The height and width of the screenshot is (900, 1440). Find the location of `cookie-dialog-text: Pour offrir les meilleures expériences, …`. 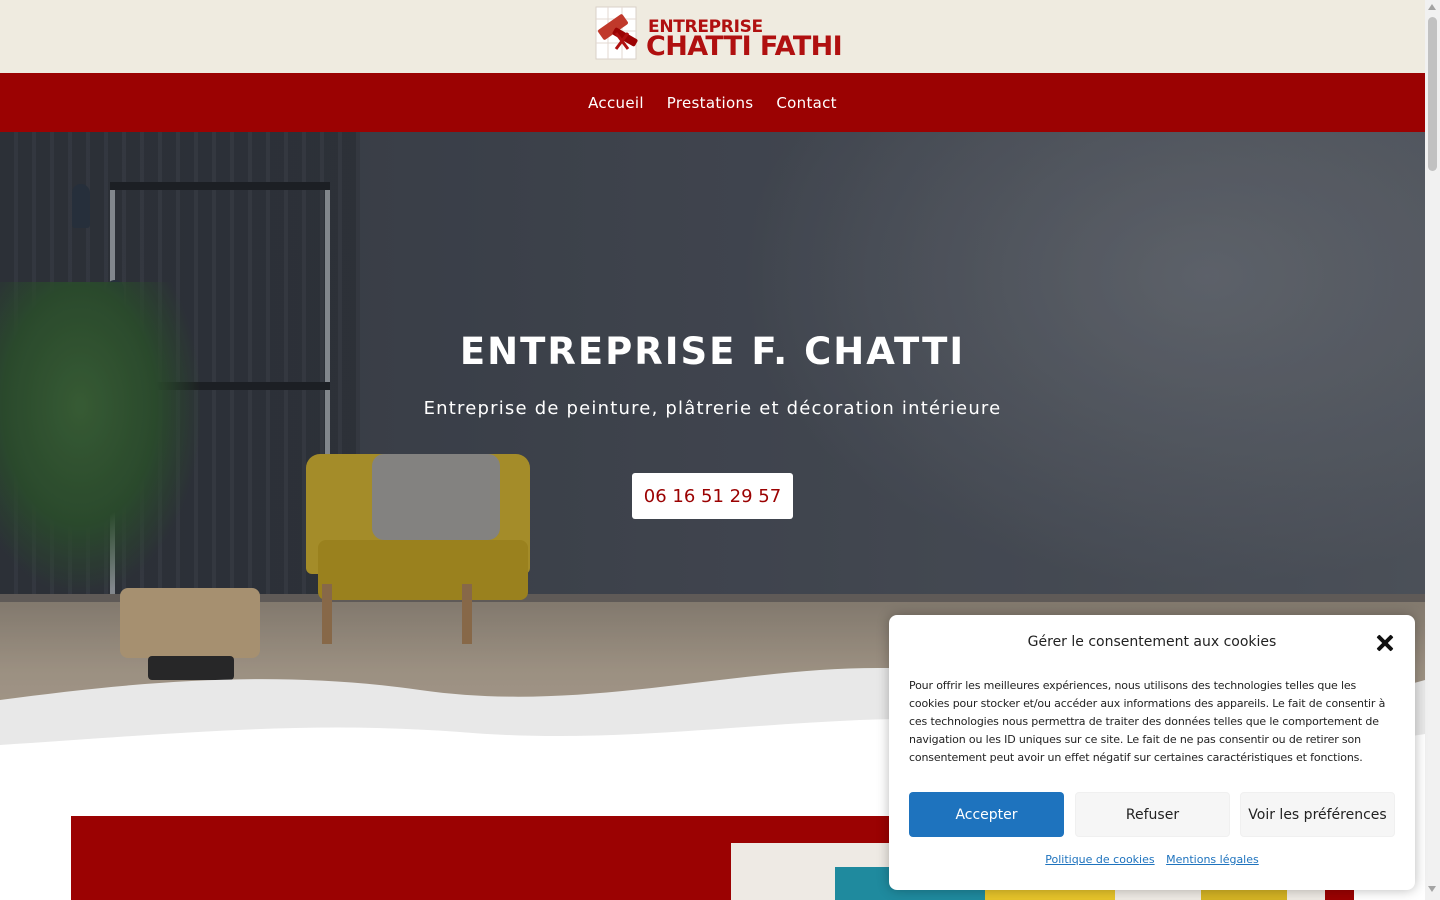

cookie-dialog-text: Pour offrir les meilleures expériences, … is located at coordinates (1147, 721).